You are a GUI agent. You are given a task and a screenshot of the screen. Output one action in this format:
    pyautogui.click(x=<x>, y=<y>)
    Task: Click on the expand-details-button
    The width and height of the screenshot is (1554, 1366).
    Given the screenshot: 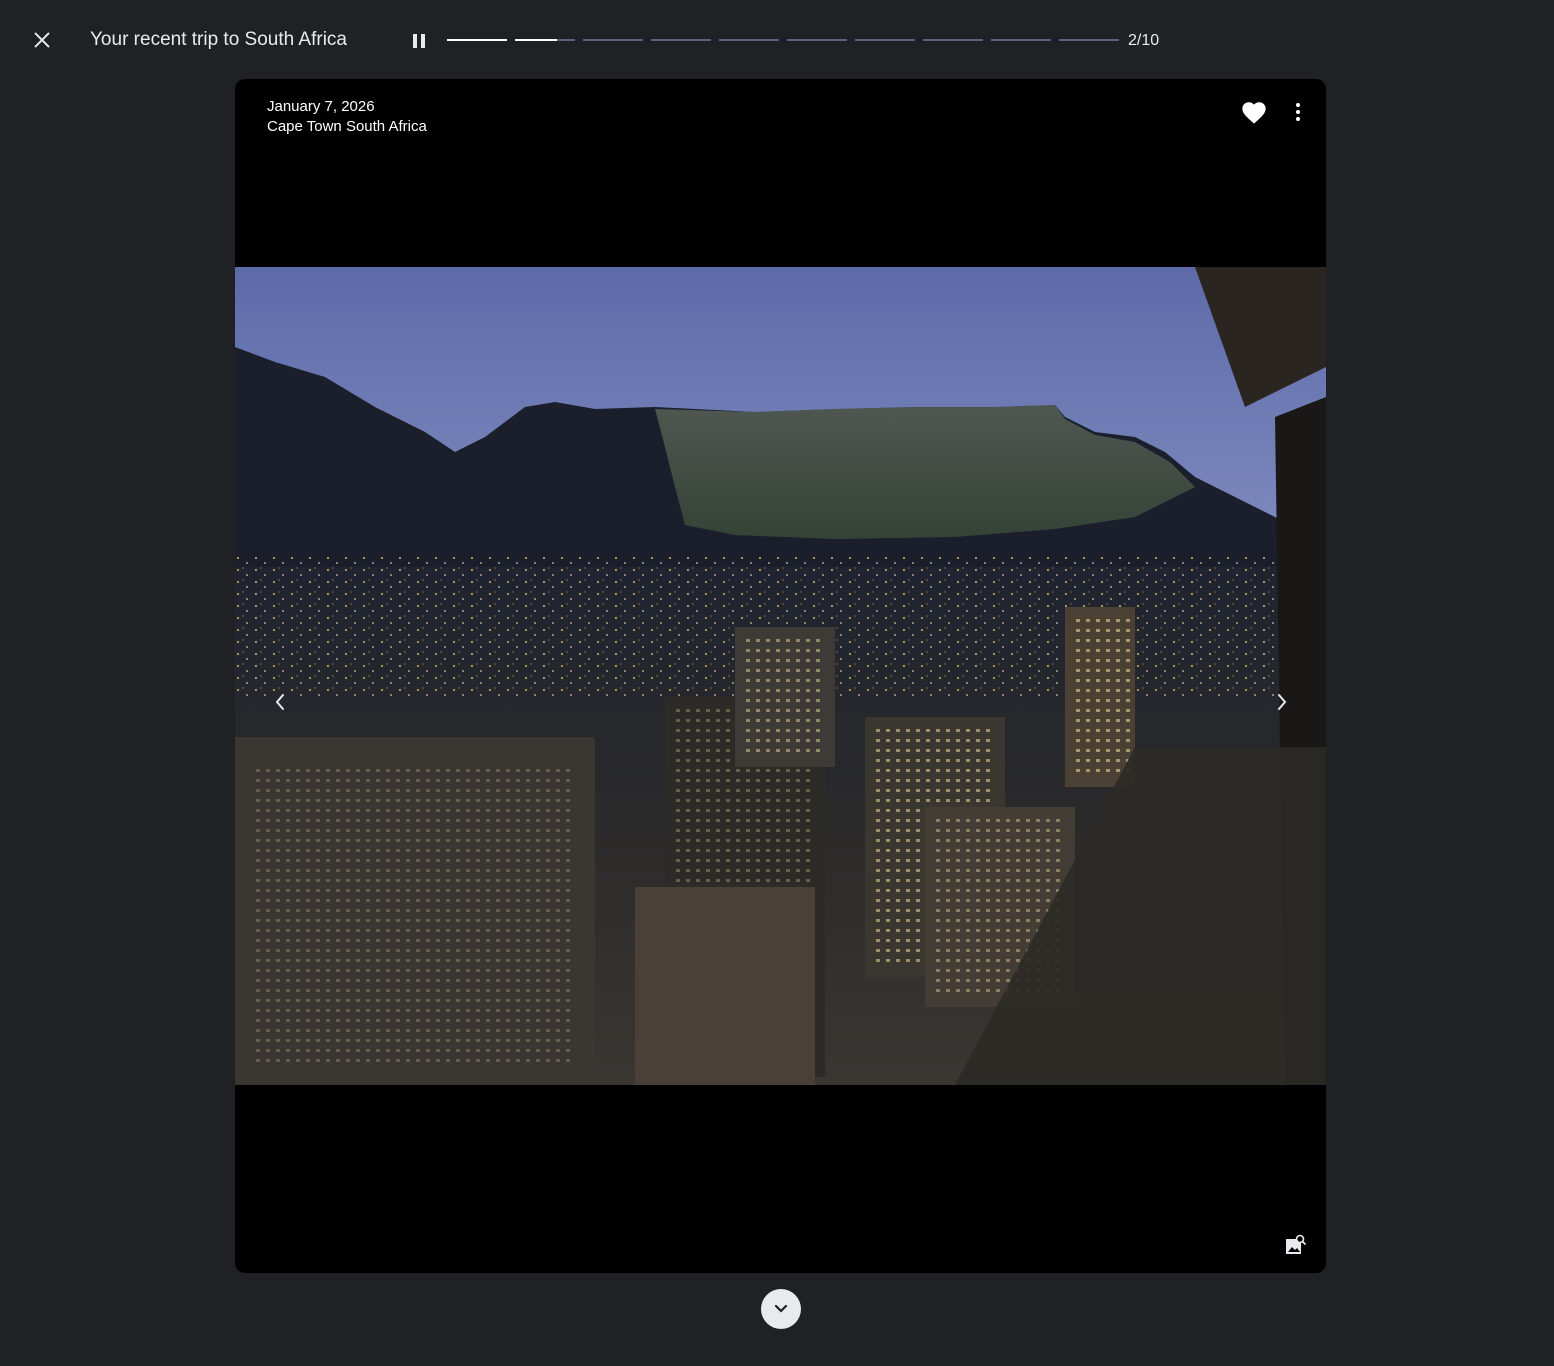 What is the action you would take?
    pyautogui.click(x=781, y=1309)
    